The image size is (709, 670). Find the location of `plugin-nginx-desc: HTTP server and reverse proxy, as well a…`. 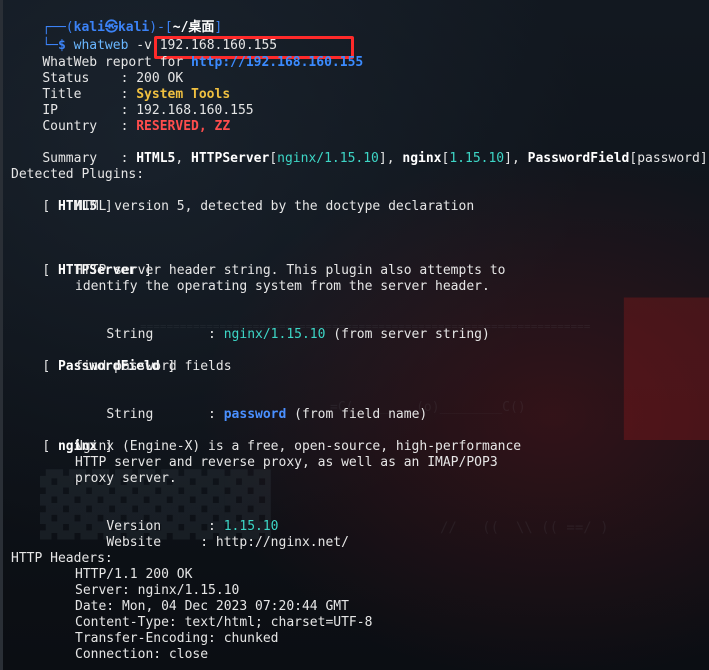

plugin-nginx-desc: HTTP server and reverse proxy, as well a… is located at coordinates (286, 462).